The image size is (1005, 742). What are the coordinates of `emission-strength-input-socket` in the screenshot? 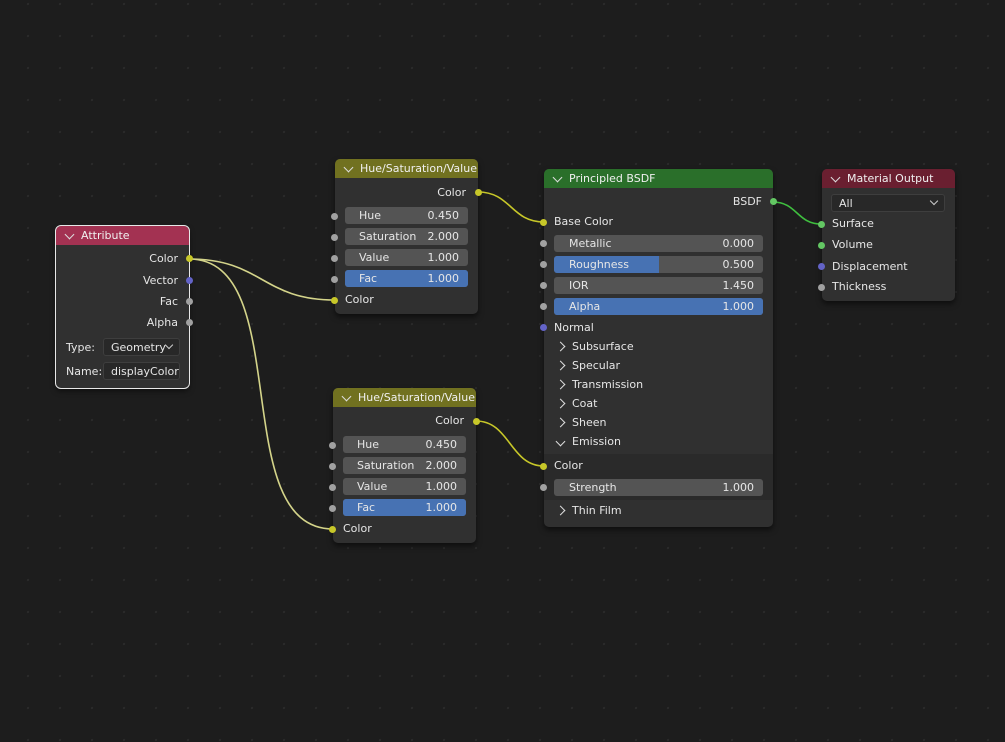 It's located at (543, 487).